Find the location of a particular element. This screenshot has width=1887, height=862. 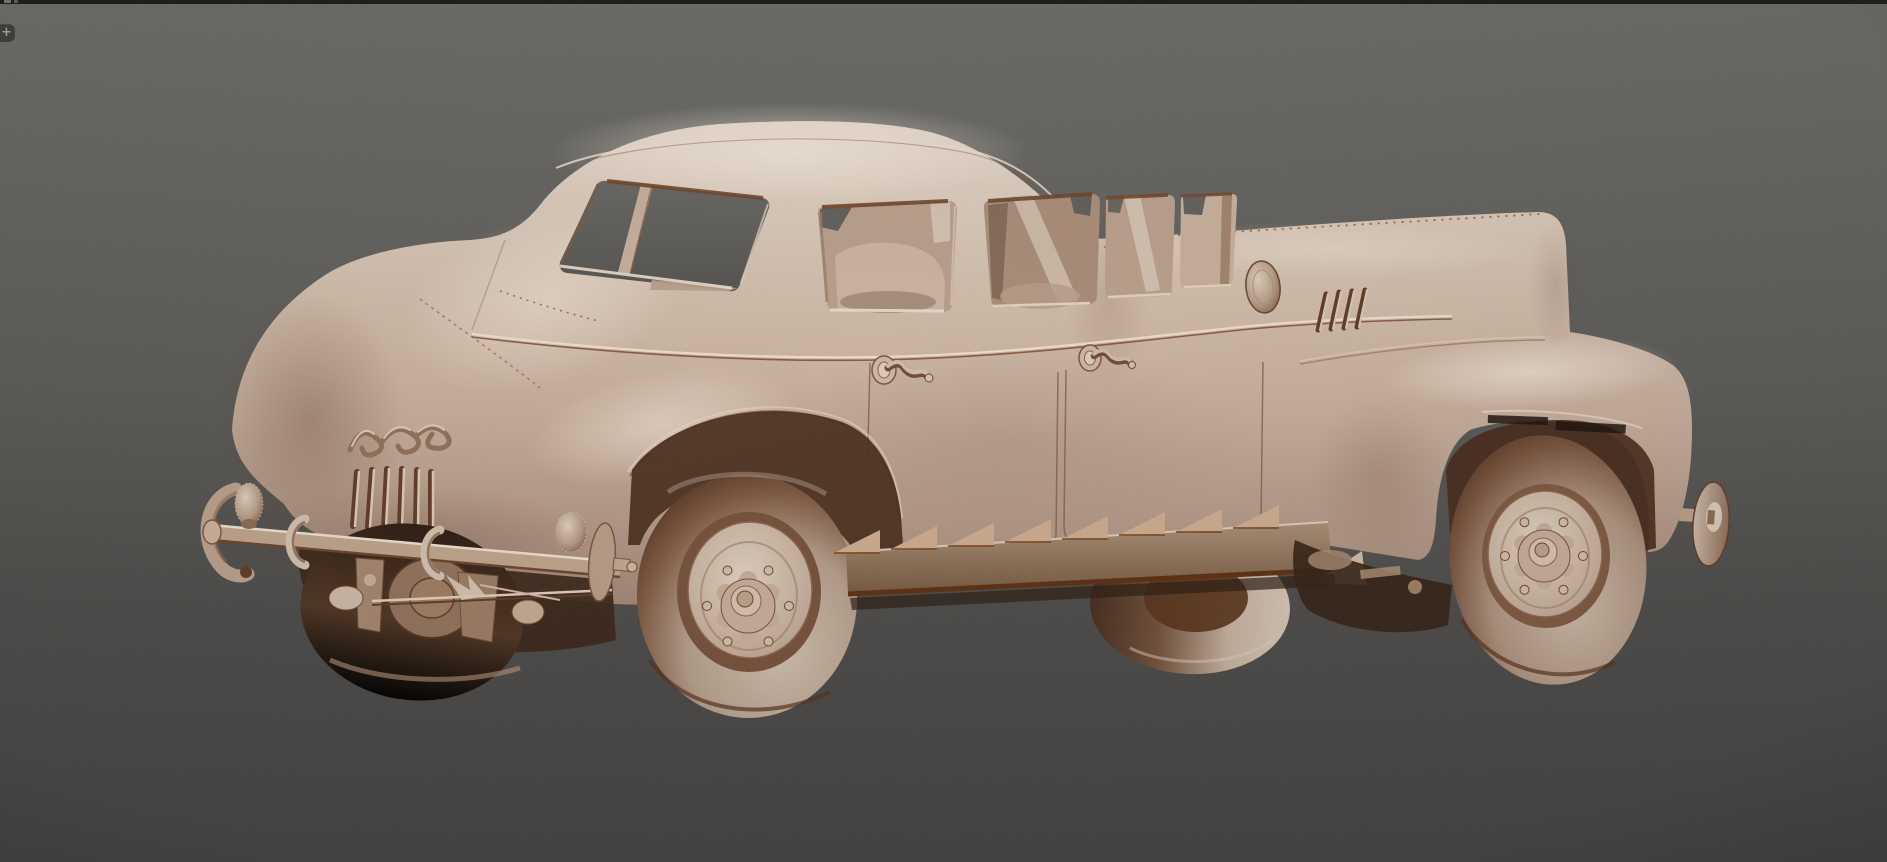

top-bar is located at coordinates (943, 2).